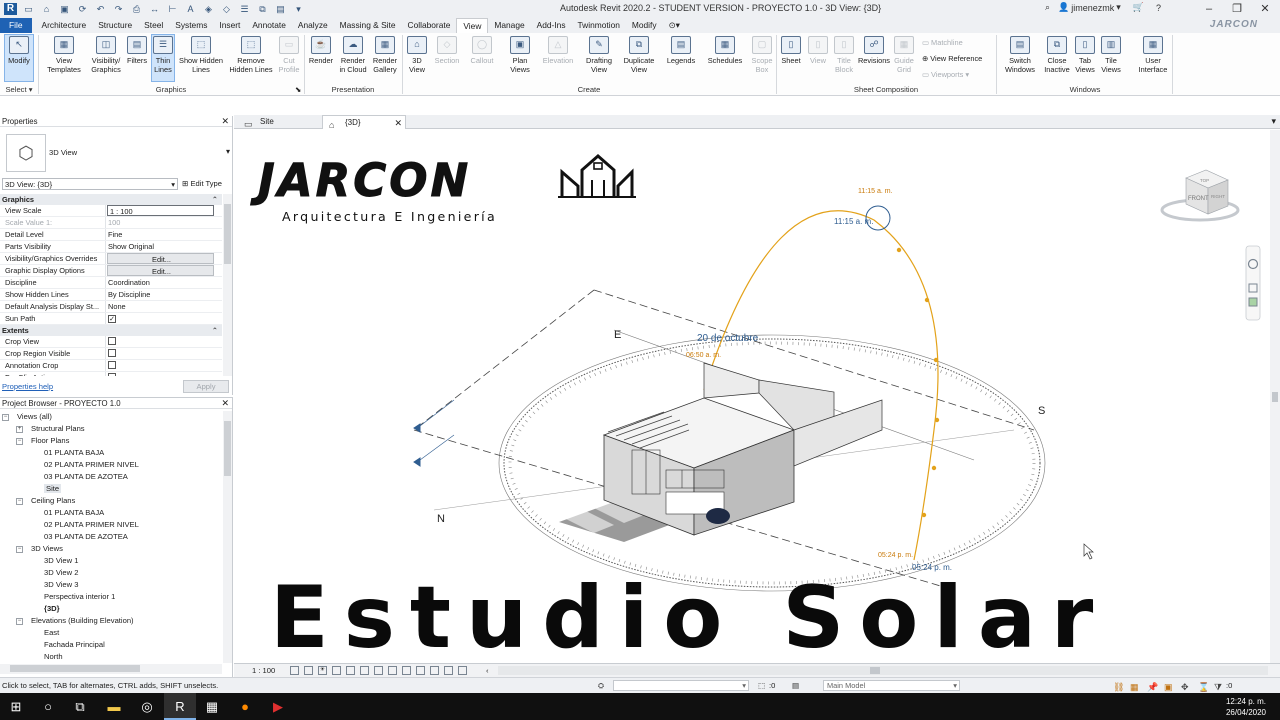  Describe the element at coordinates (111, 597) in the screenshot. I see `tree-node: Perspectiva interior 1` at that location.